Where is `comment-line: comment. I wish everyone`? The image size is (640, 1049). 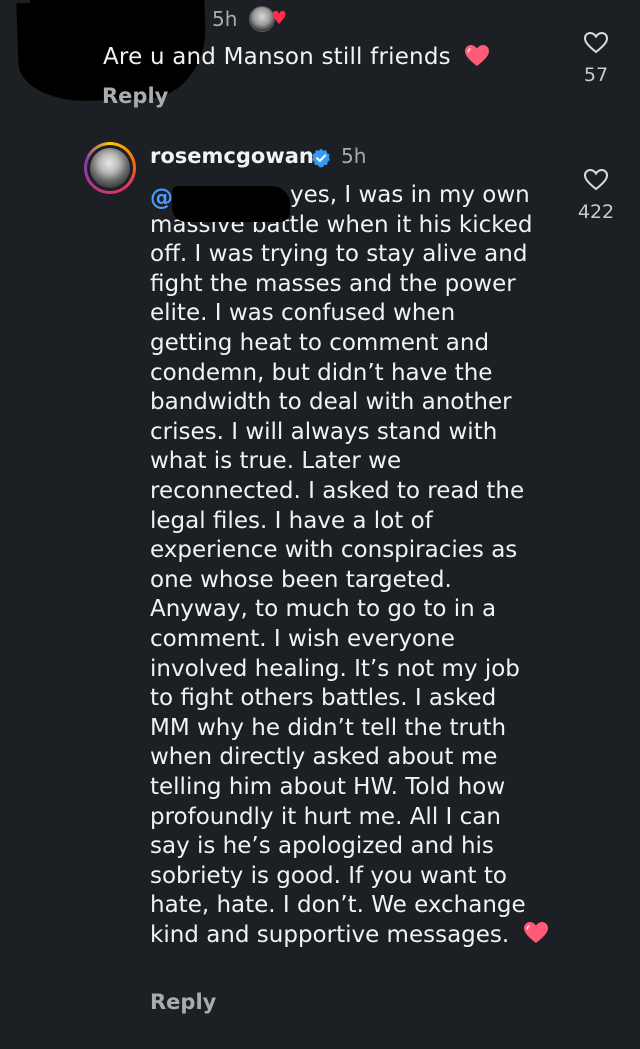 comment-line: comment. I wish everyone is located at coordinates (302, 639).